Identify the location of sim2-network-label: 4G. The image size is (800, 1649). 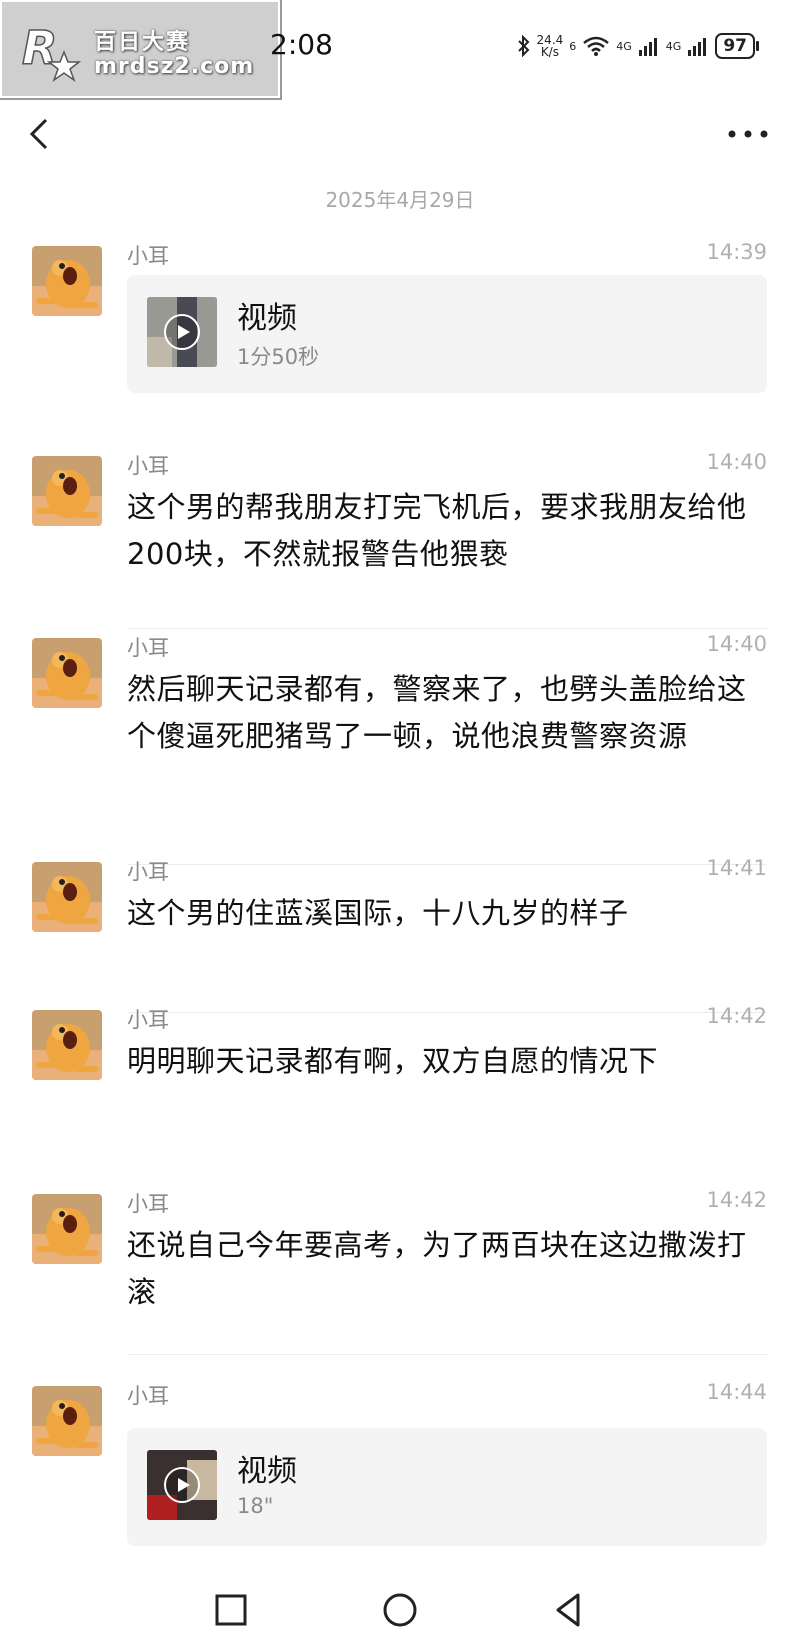
(673, 46).